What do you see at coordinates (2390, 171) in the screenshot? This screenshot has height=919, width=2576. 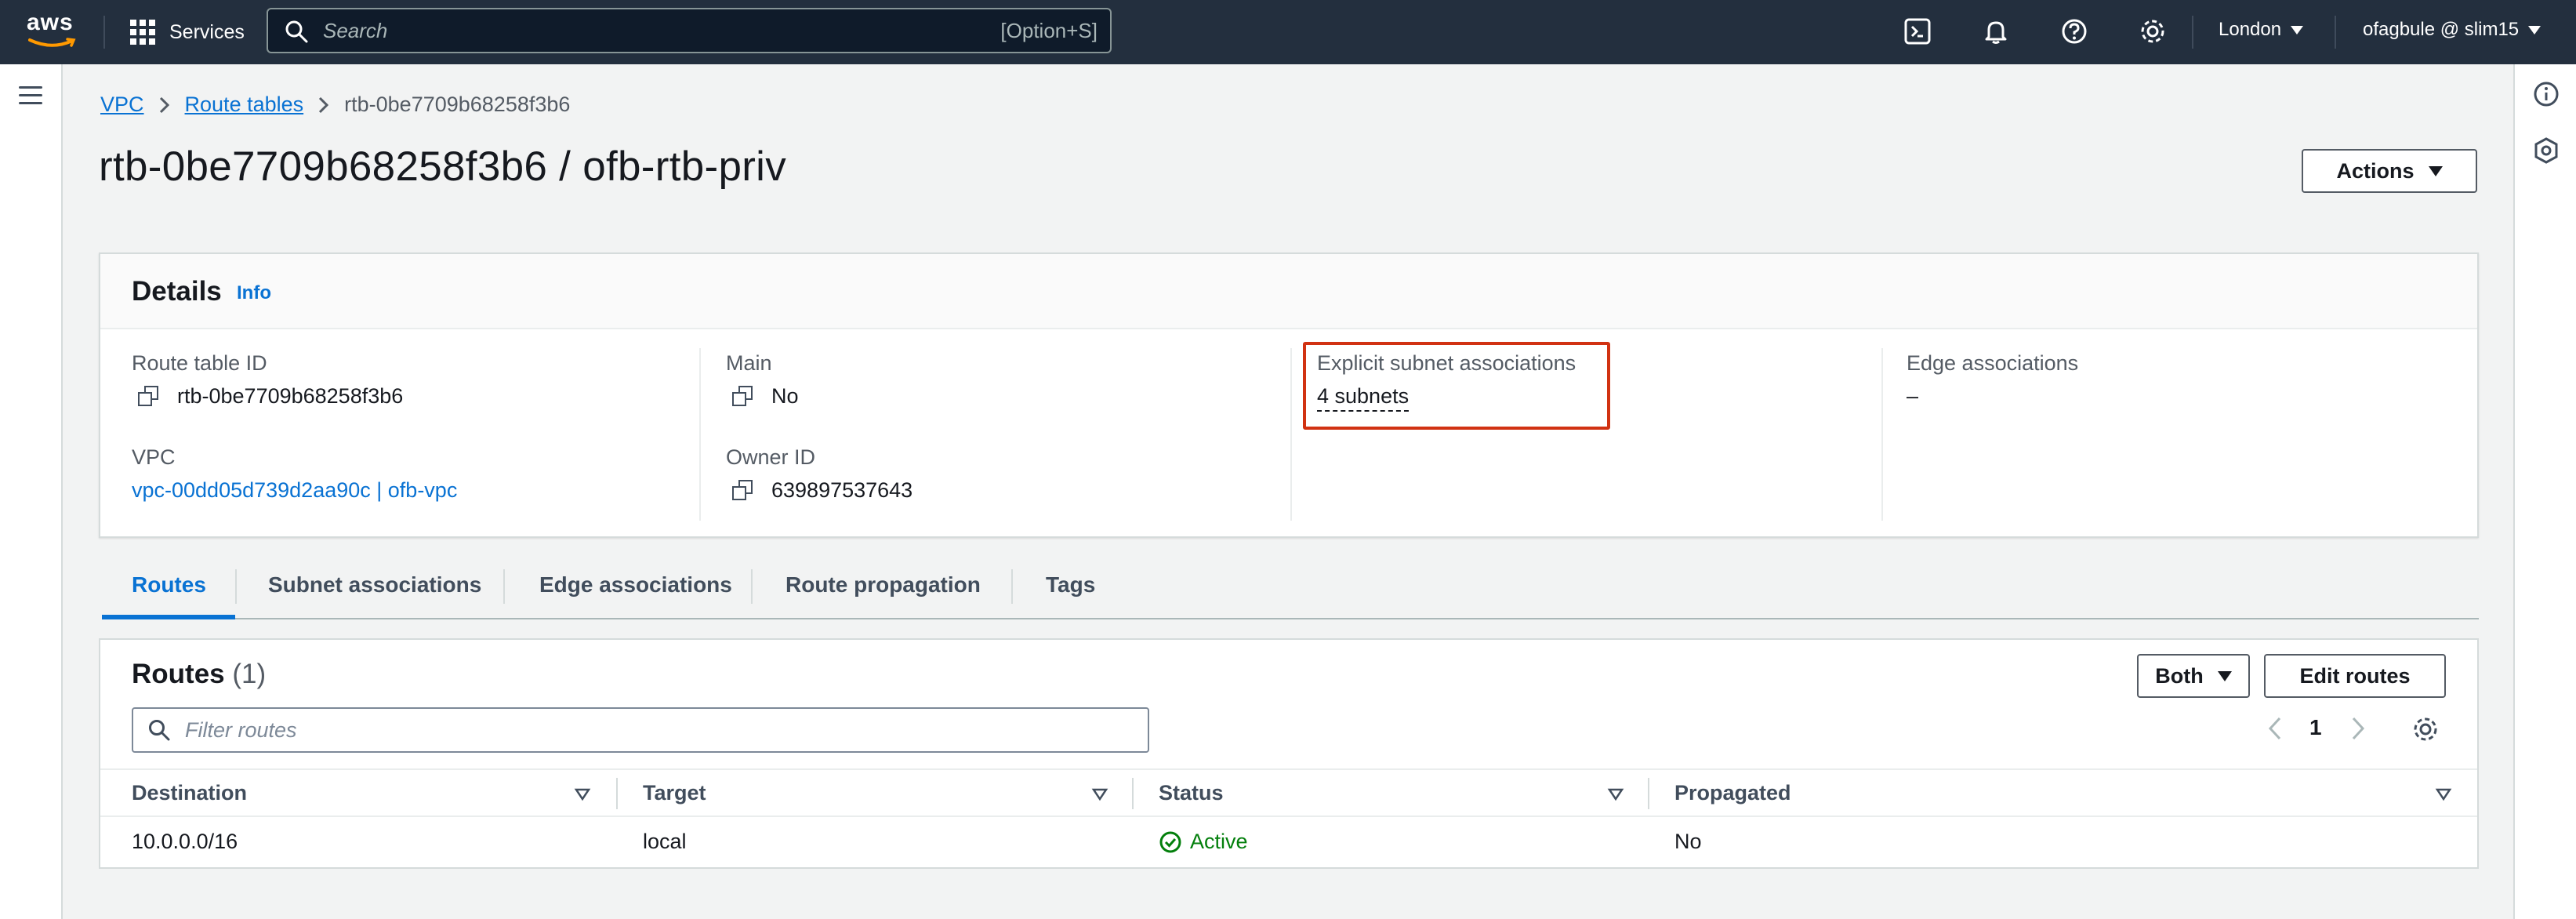 I see `actions-button: Actions` at bounding box center [2390, 171].